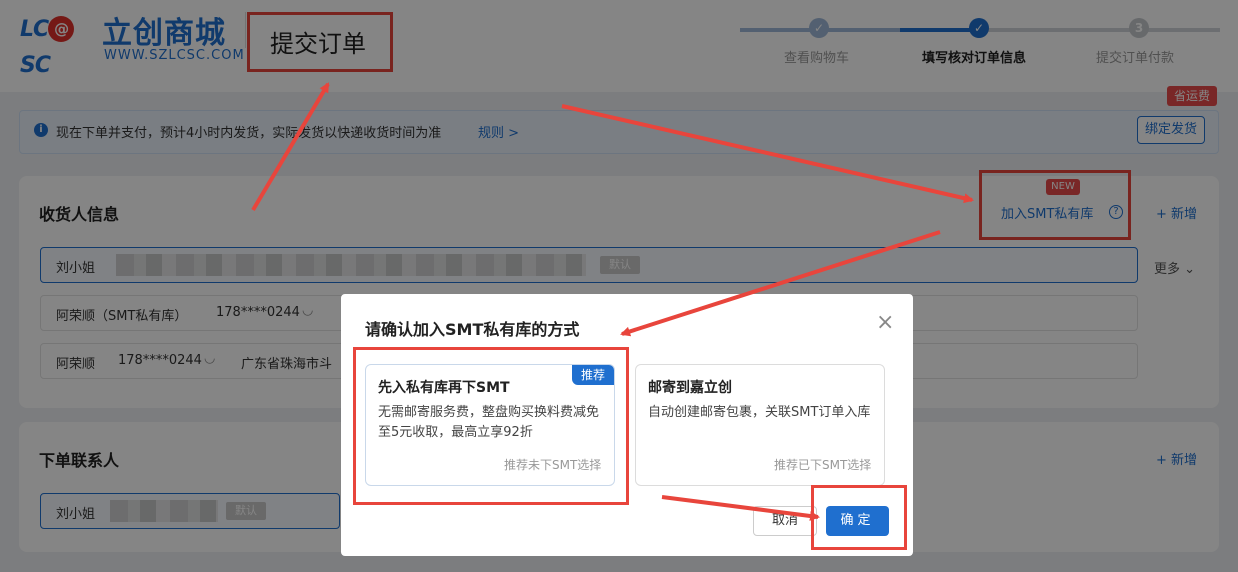 The image size is (1238, 572). What do you see at coordinates (767, 154) in the screenshot?
I see `arrow-to-smt-link` at bounding box center [767, 154].